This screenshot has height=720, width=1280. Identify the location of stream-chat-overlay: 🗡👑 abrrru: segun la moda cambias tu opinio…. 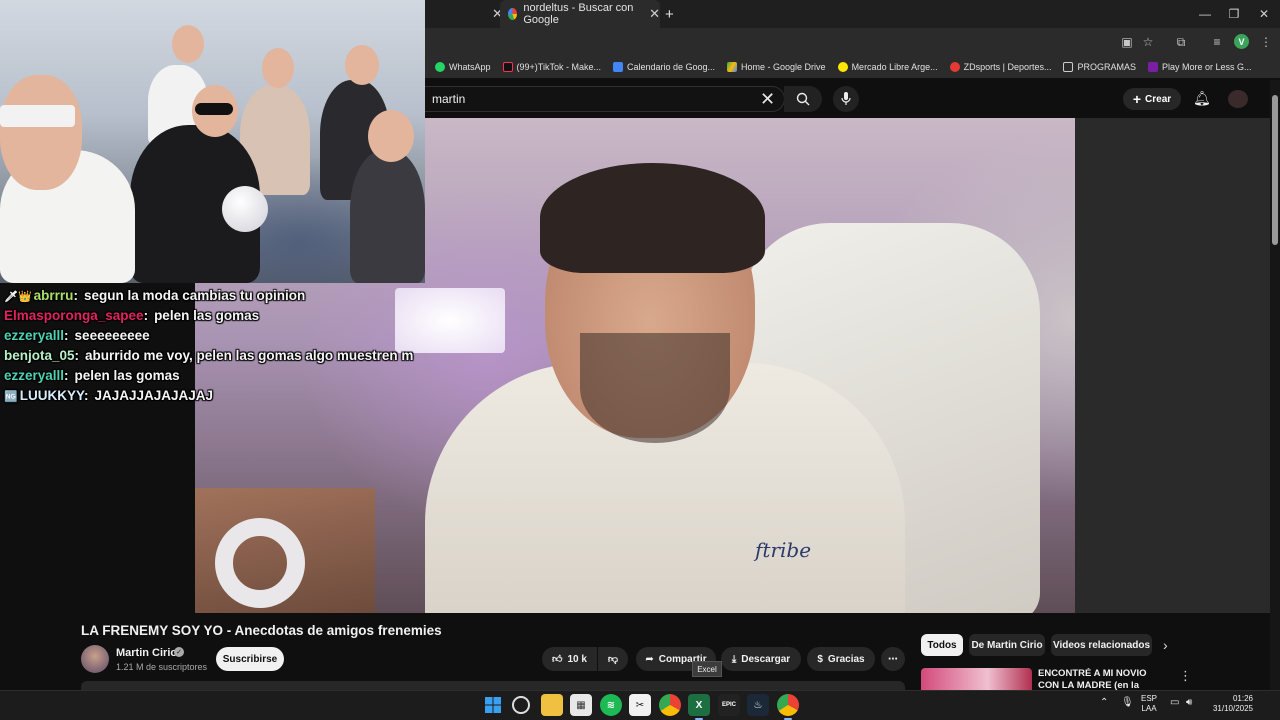
(212, 345).